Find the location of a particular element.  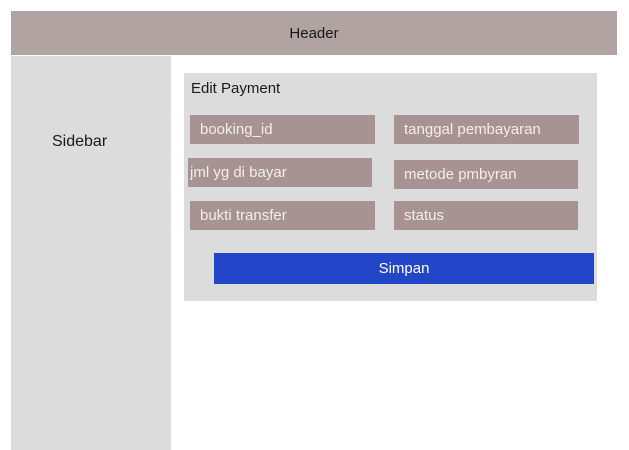

bukti-transfer-field is located at coordinates (282, 215).